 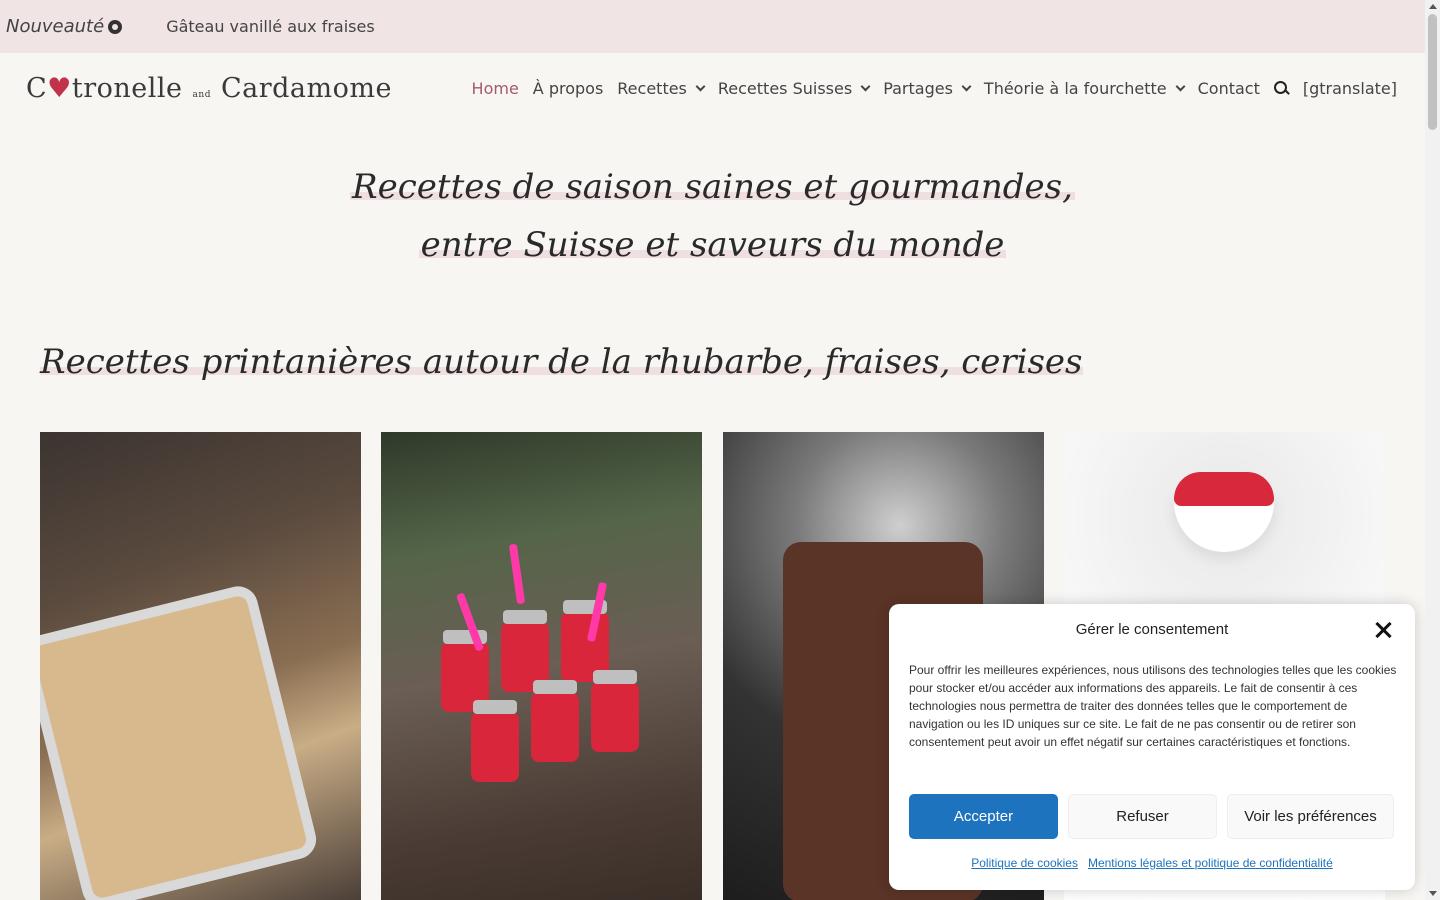 What do you see at coordinates (59, 88) in the screenshot?
I see `heart-icon: ♥` at bounding box center [59, 88].